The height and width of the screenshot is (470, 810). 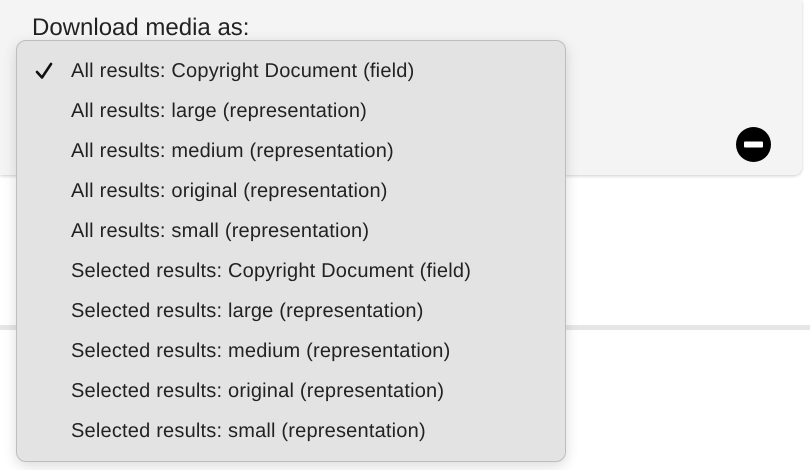 I want to click on menu-item: Selected results: medium (representation), so click(x=291, y=351).